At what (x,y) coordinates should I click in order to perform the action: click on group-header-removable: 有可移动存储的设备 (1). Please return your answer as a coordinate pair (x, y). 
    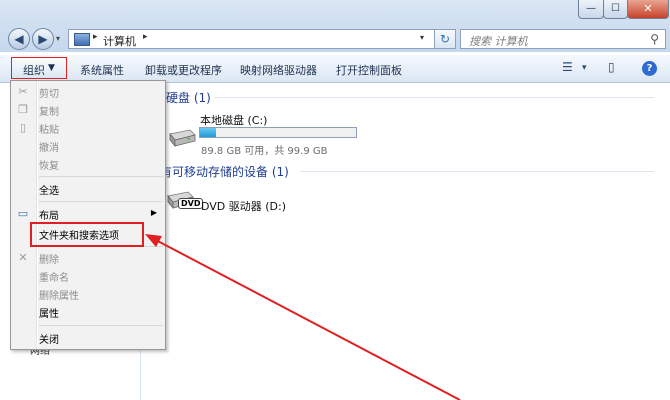
    Looking at the image, I should click on (224, 171).